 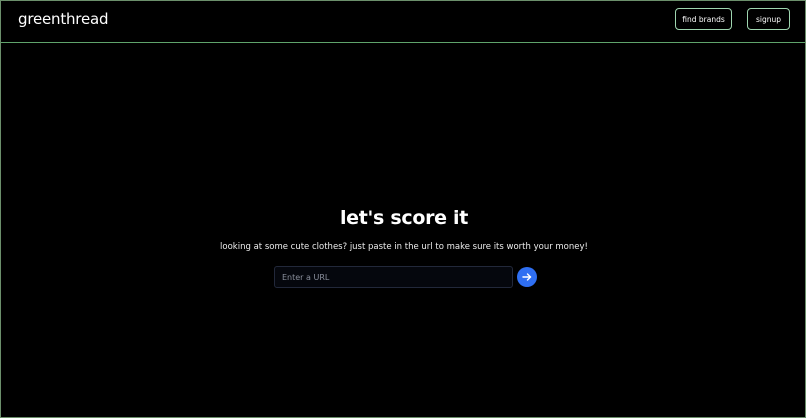 What do you see at coordinates (63, 19) in the screenshot?
I see `logo: greenthread` at bounding box center [63, 19].